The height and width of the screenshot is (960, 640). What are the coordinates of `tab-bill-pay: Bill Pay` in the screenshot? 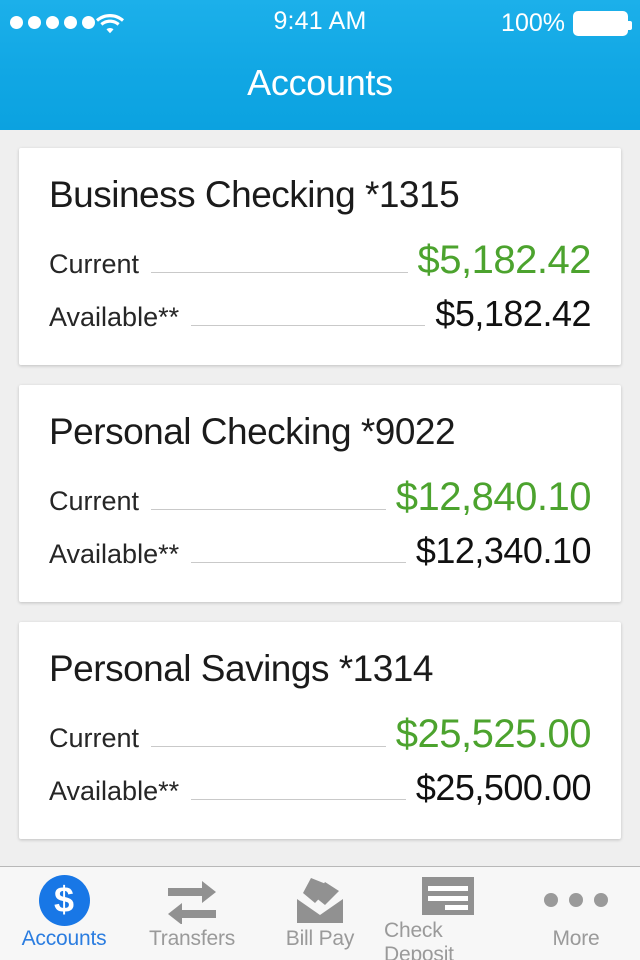 It's located at (320, 913).